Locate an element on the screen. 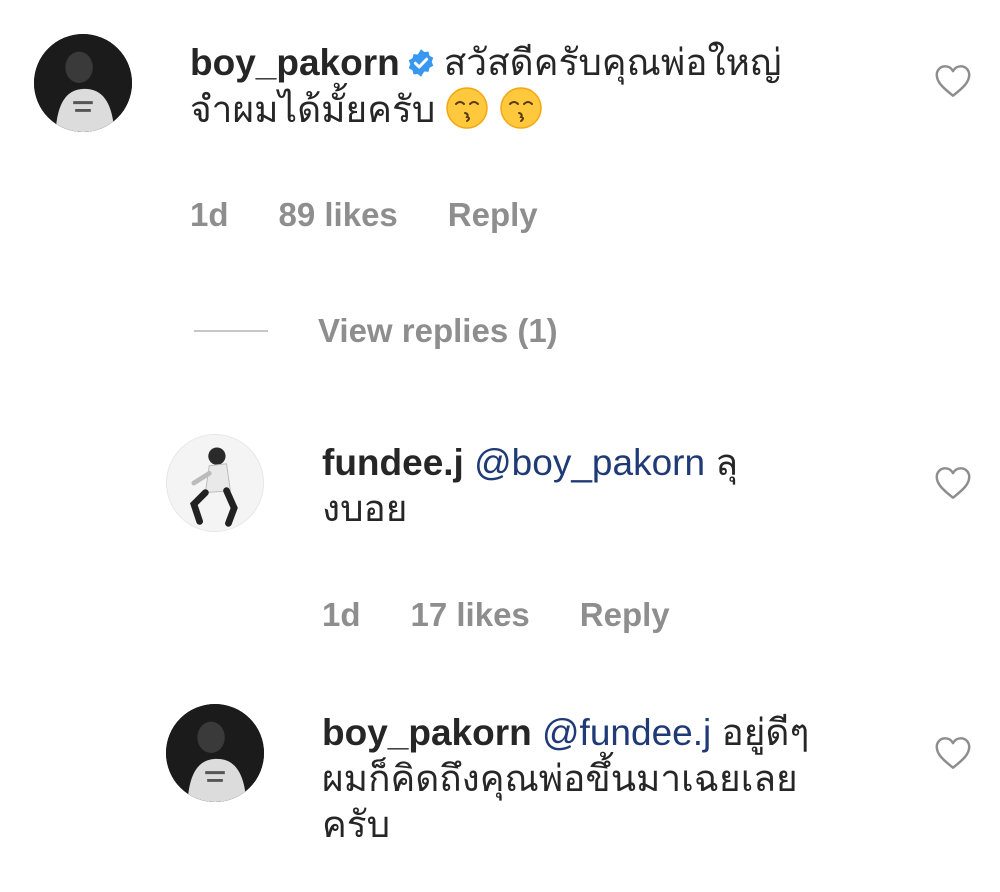 The height and width of the screenshot is (892, 1000). comment-likes: 89 likes is located at coordinates (338, 214).